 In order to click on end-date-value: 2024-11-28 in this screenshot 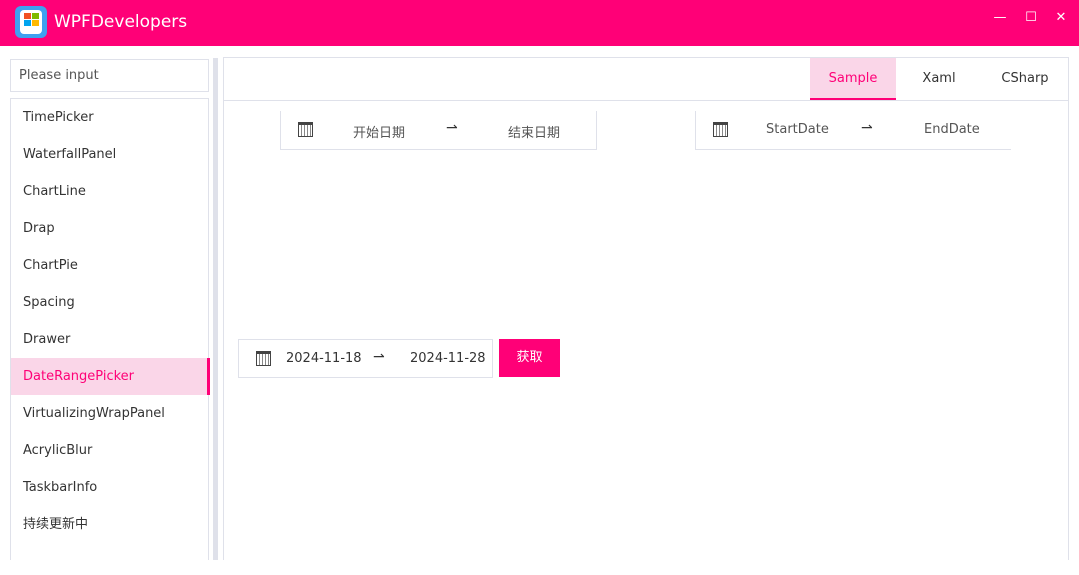, I will do `click(448, 358)`.